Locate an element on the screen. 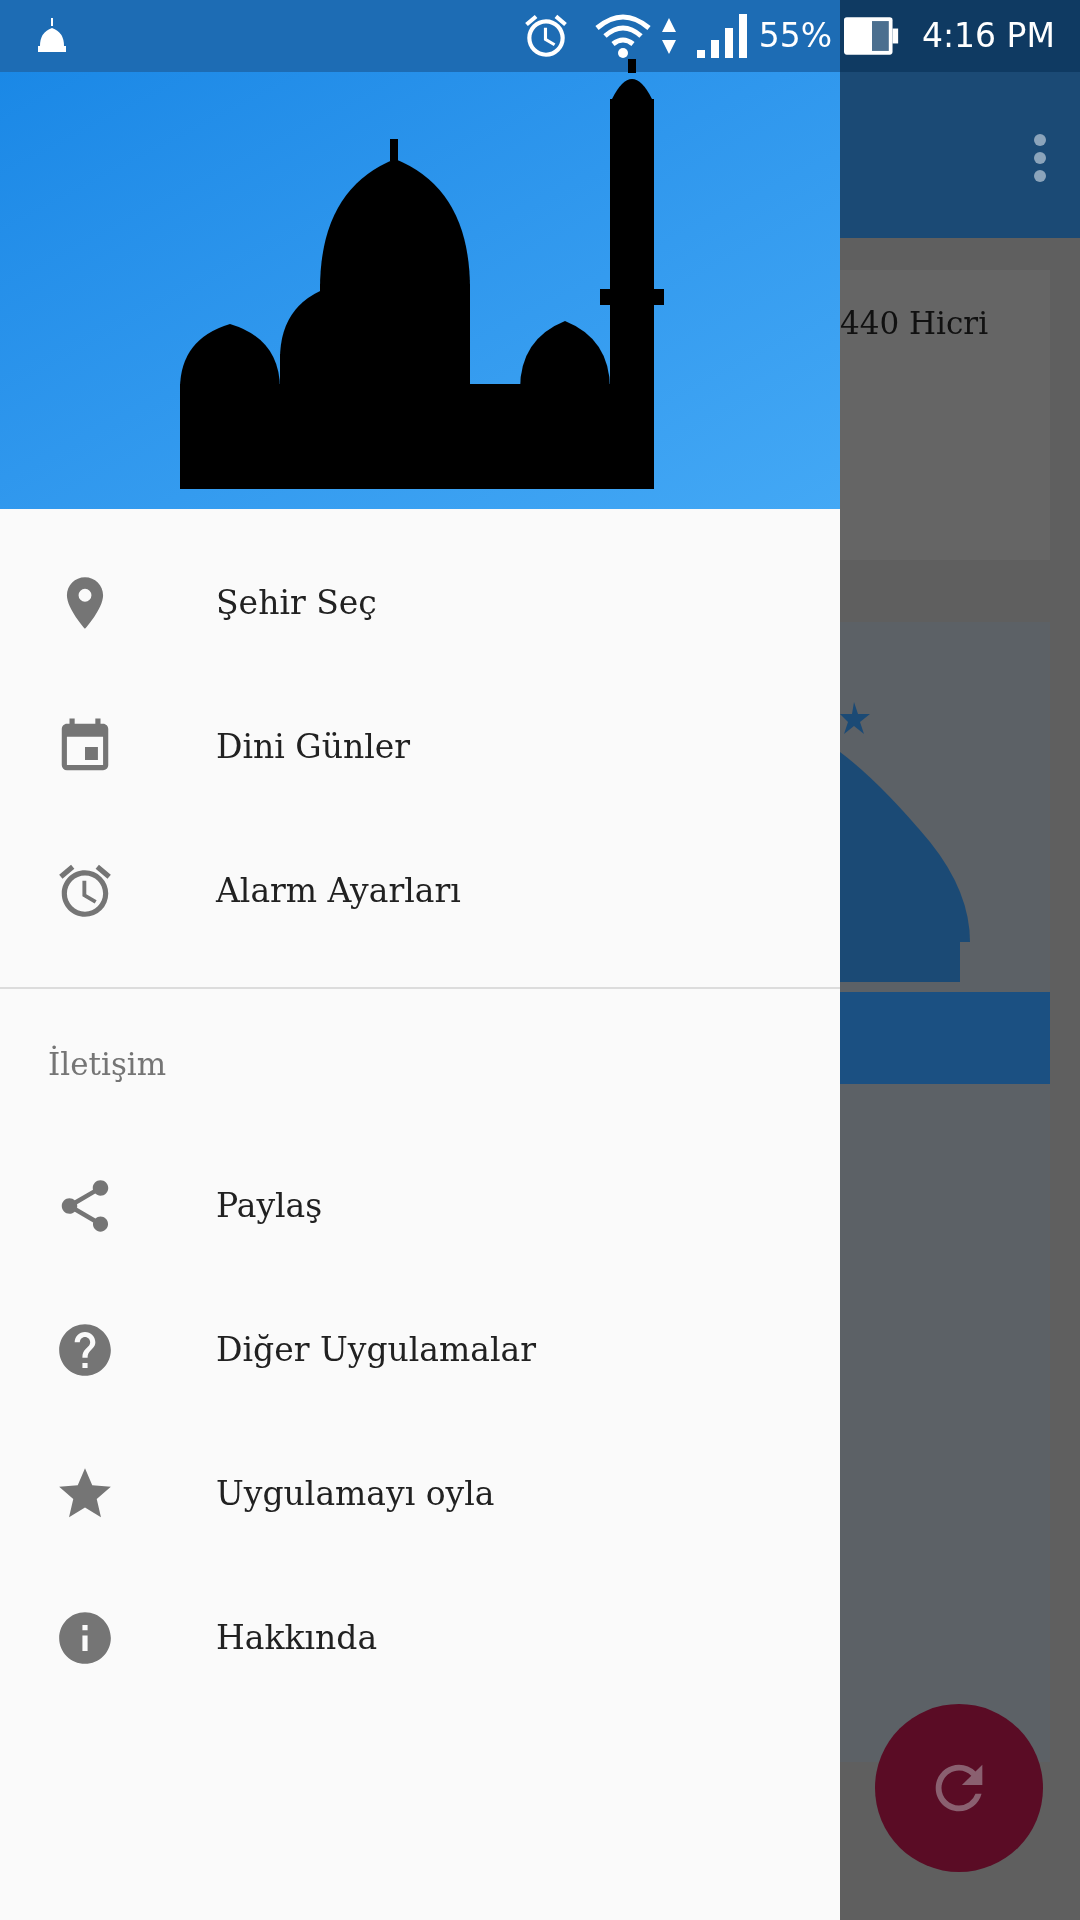  signal-icon is located at coordinates (721, 36).